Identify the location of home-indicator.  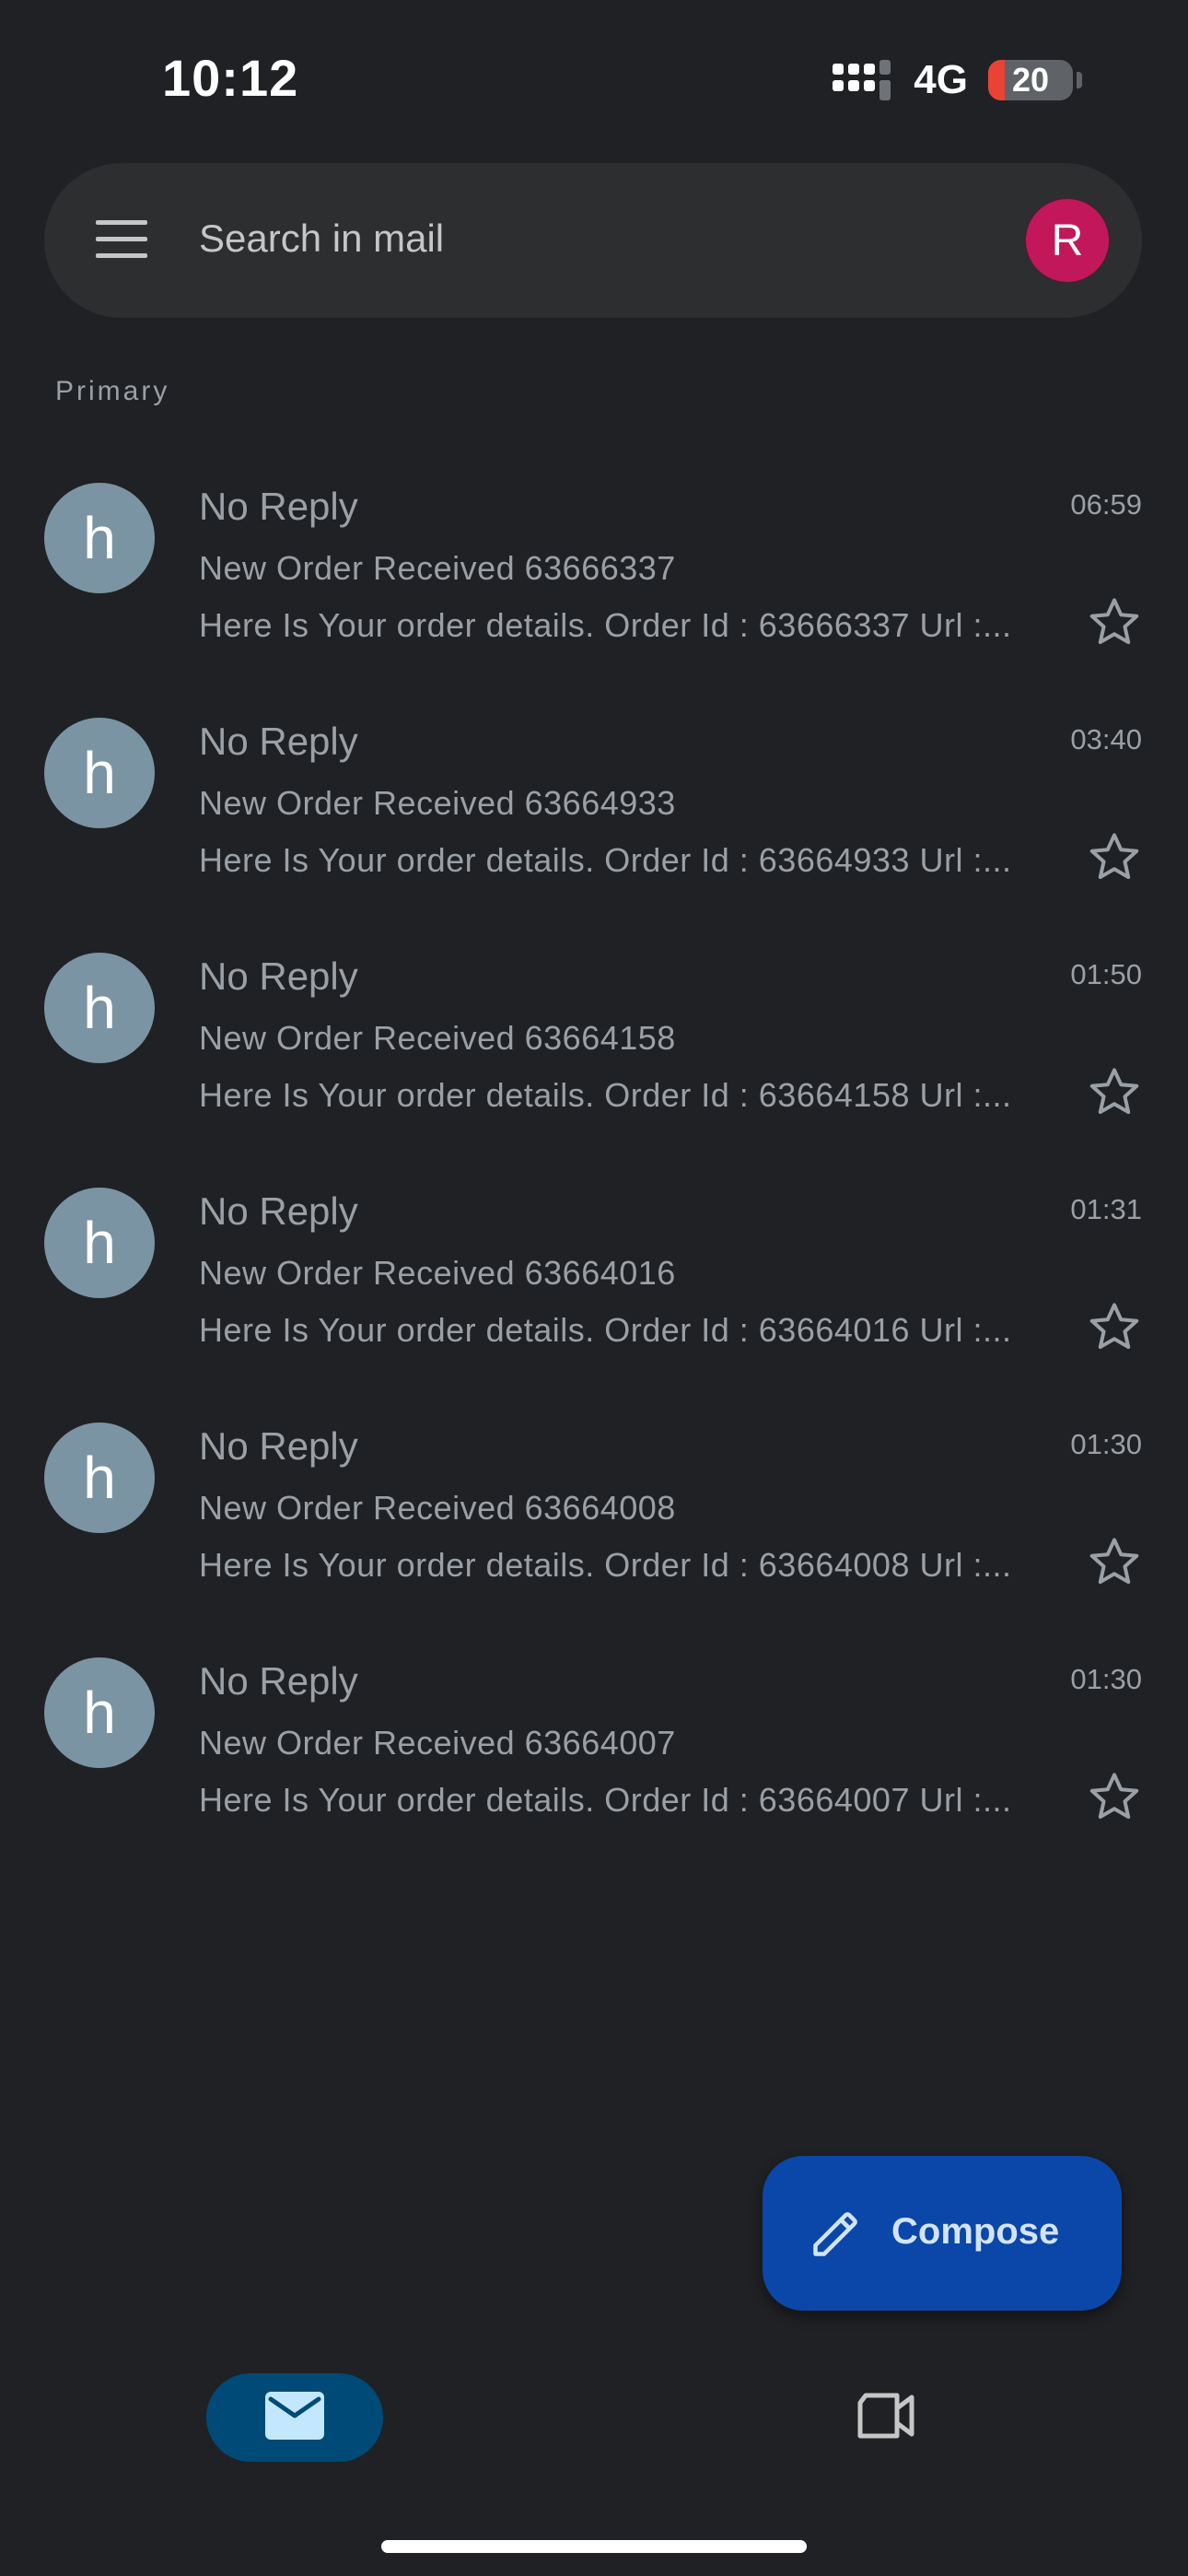
(594, 2546).